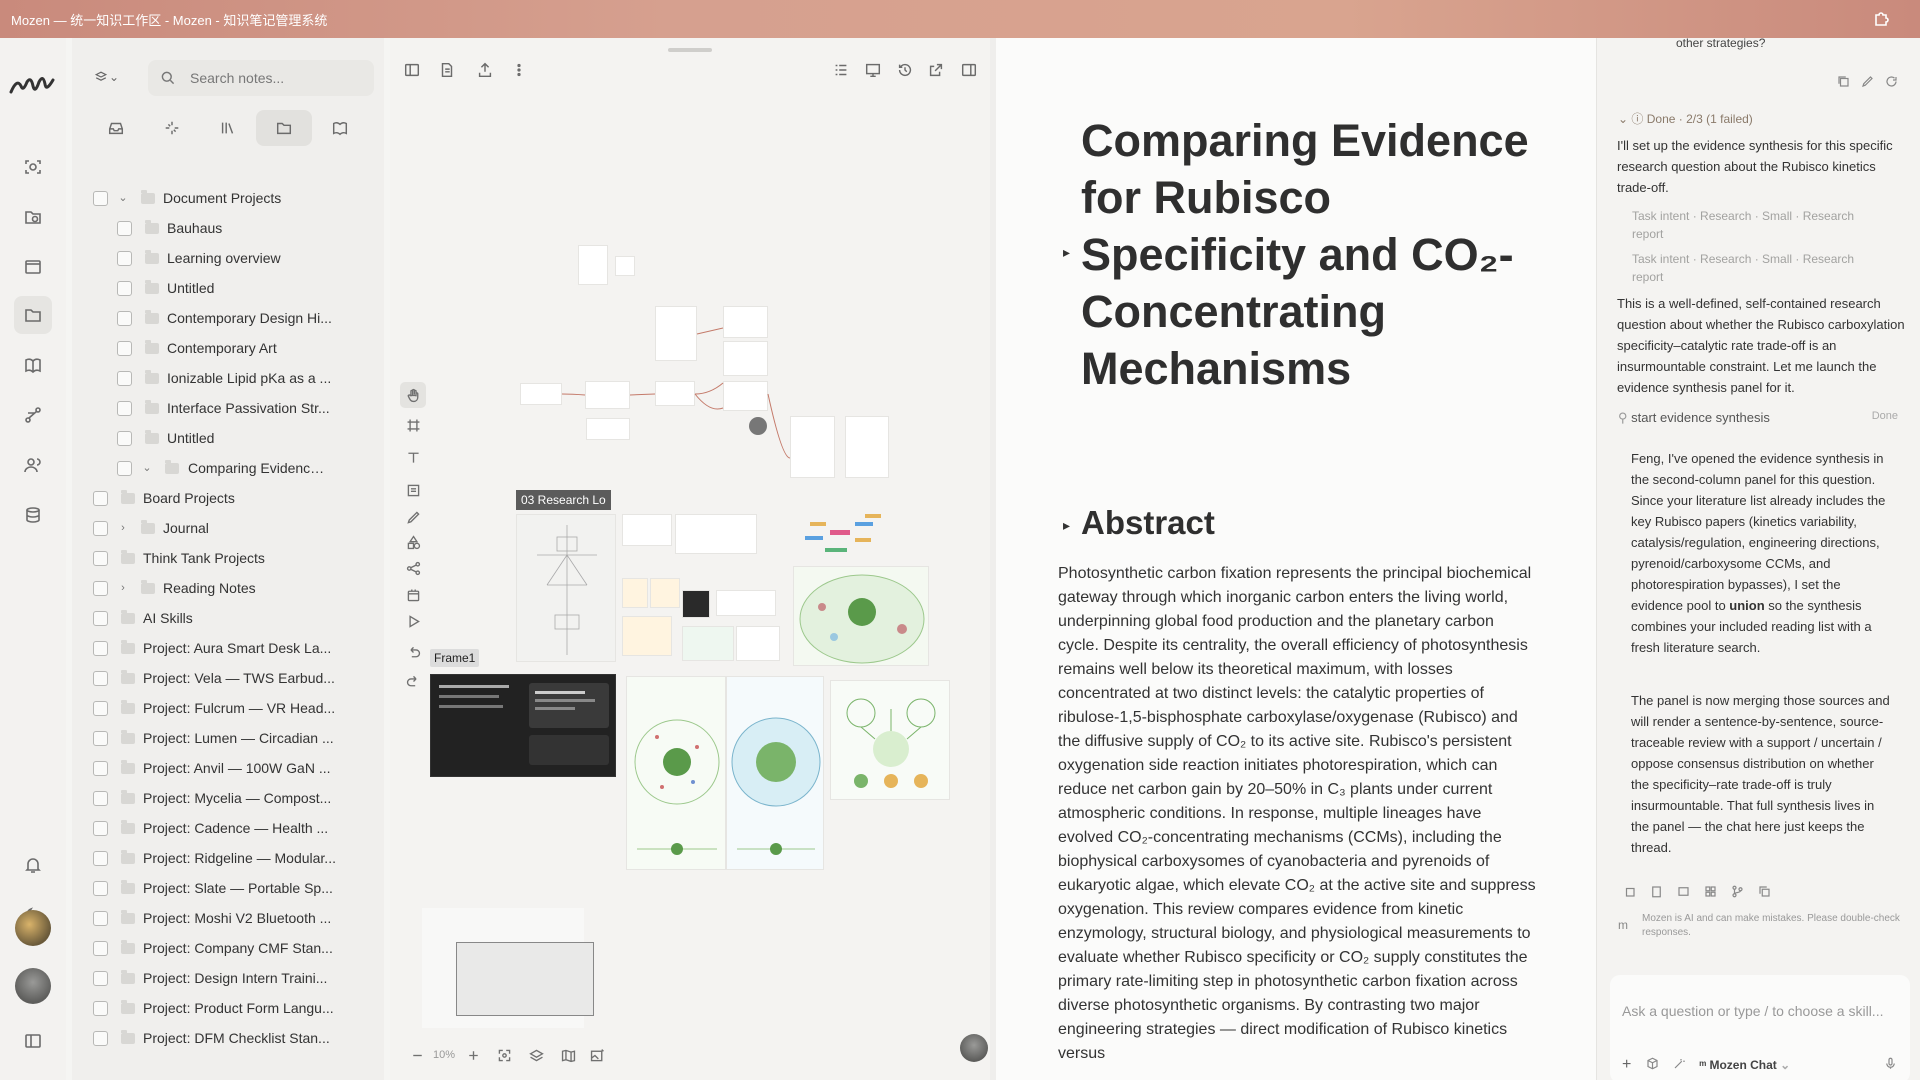 The width and height of the screenshot is (1920, 1080). Describe the element at coordinates (228, 618) in the screenshot. I see `tree-item: AI Skills` at that location.